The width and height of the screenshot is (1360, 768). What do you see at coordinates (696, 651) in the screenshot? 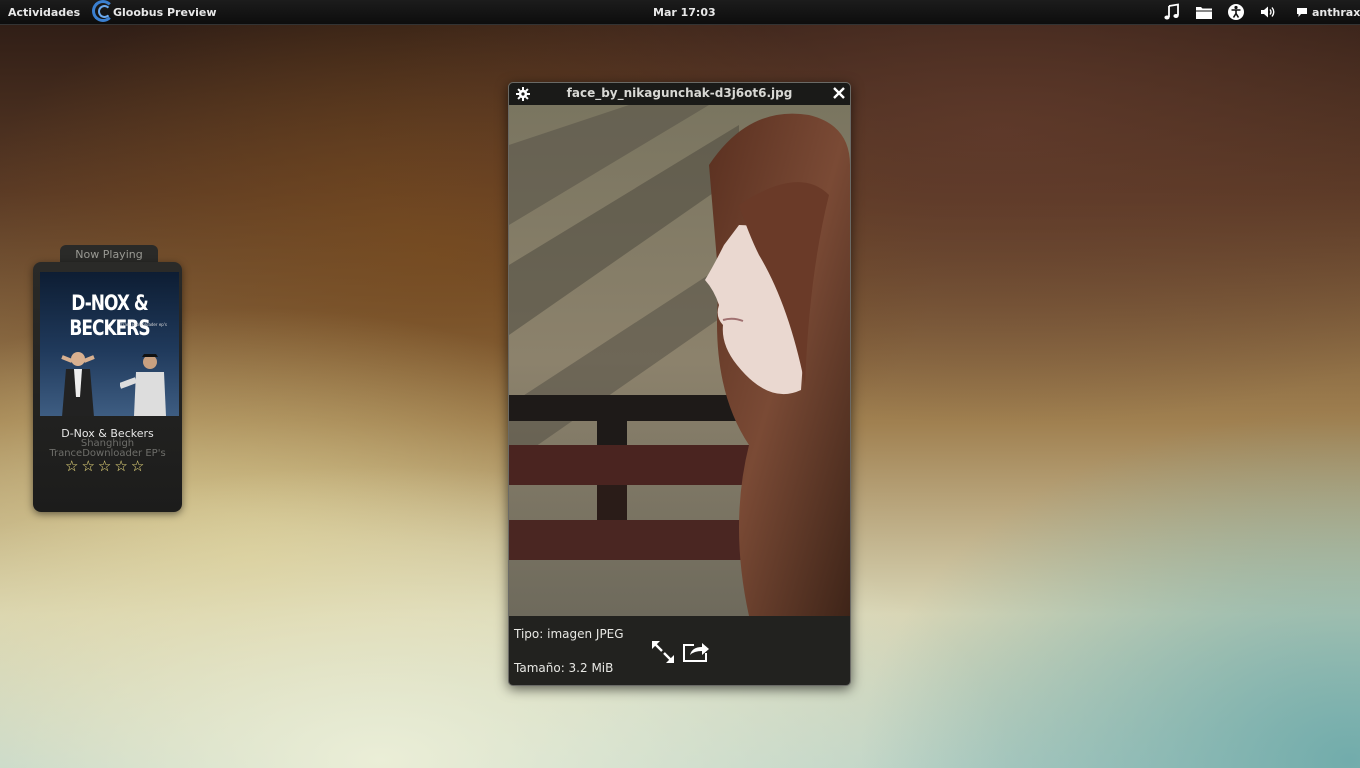
I see `open-external-icon` at bounding box center [696, 651].